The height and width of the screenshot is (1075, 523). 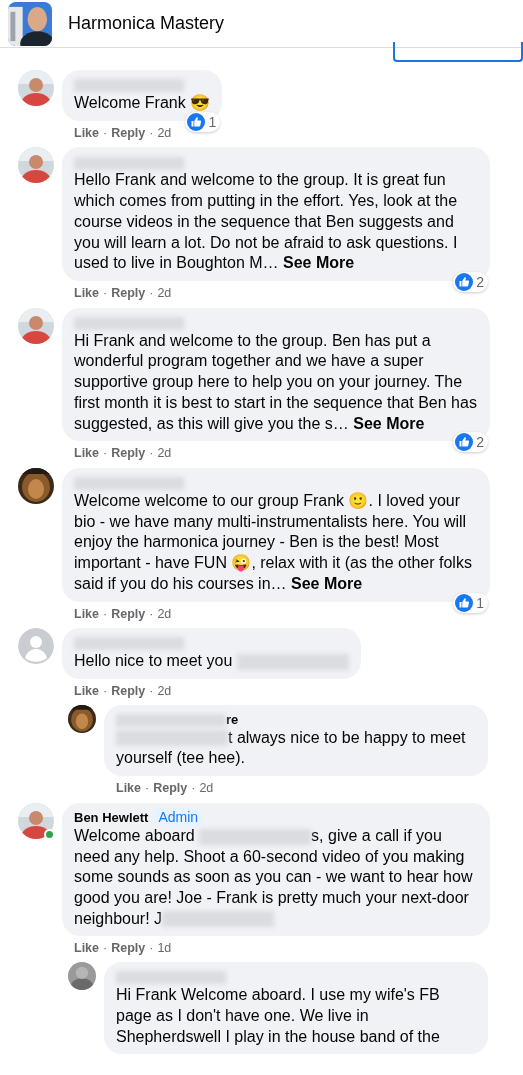 What do you see at coordinates (211, 661) in the screenshot?
I see `comment-text: Hello nice to meet you` at bounding box center [211, 661].